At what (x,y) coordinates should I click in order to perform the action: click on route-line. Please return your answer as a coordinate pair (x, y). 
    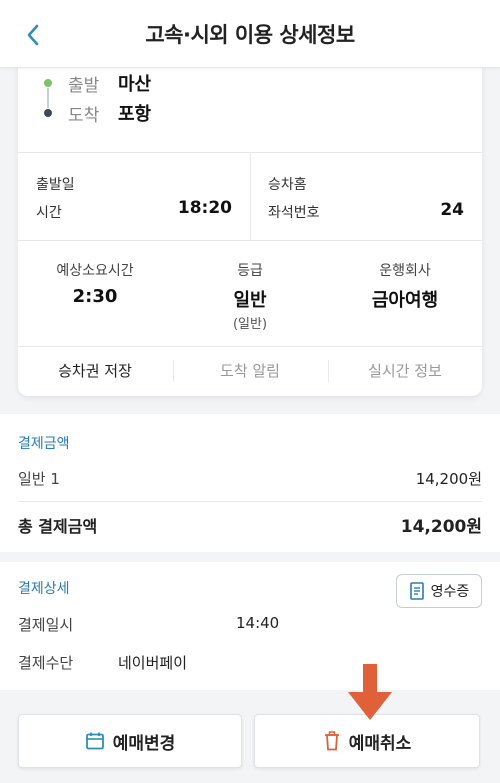
    Looking at the image, I should click on (48, 98).